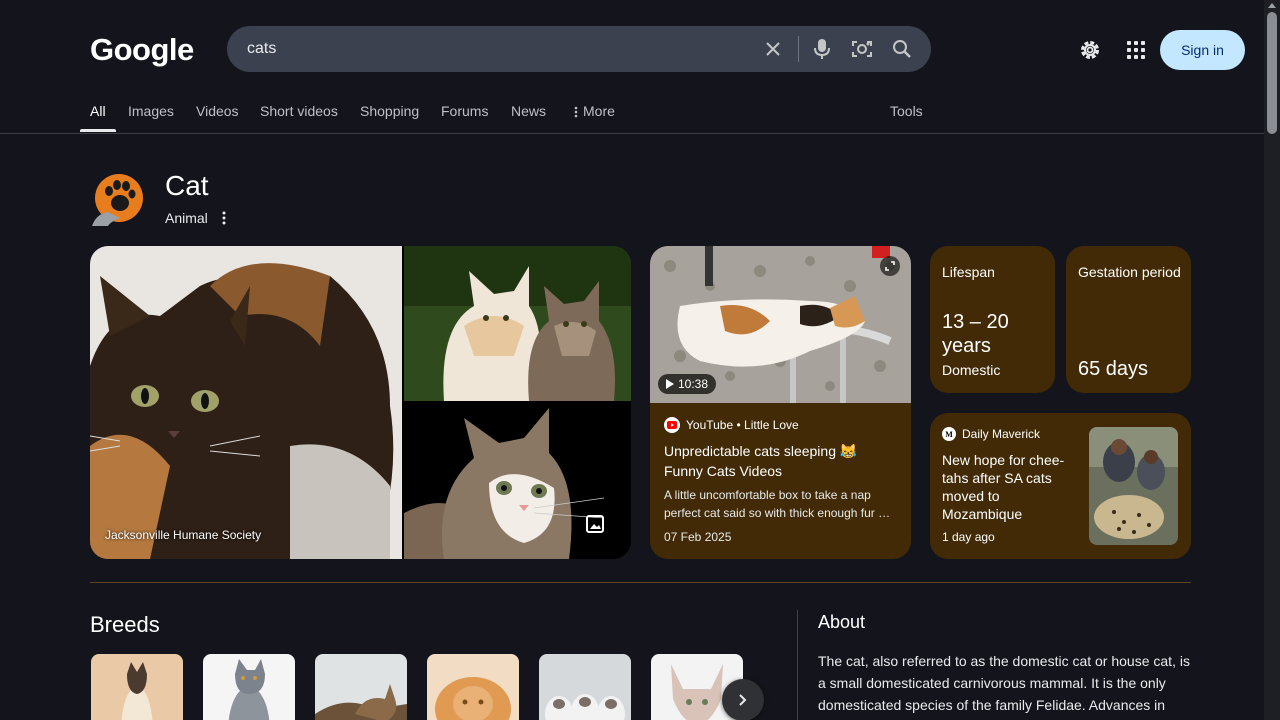 The image size is (1280, 720). Describe the element at coordinates (1001, 434) in the screenshot. I see `news-source-label: Daily Maverick` at that location.